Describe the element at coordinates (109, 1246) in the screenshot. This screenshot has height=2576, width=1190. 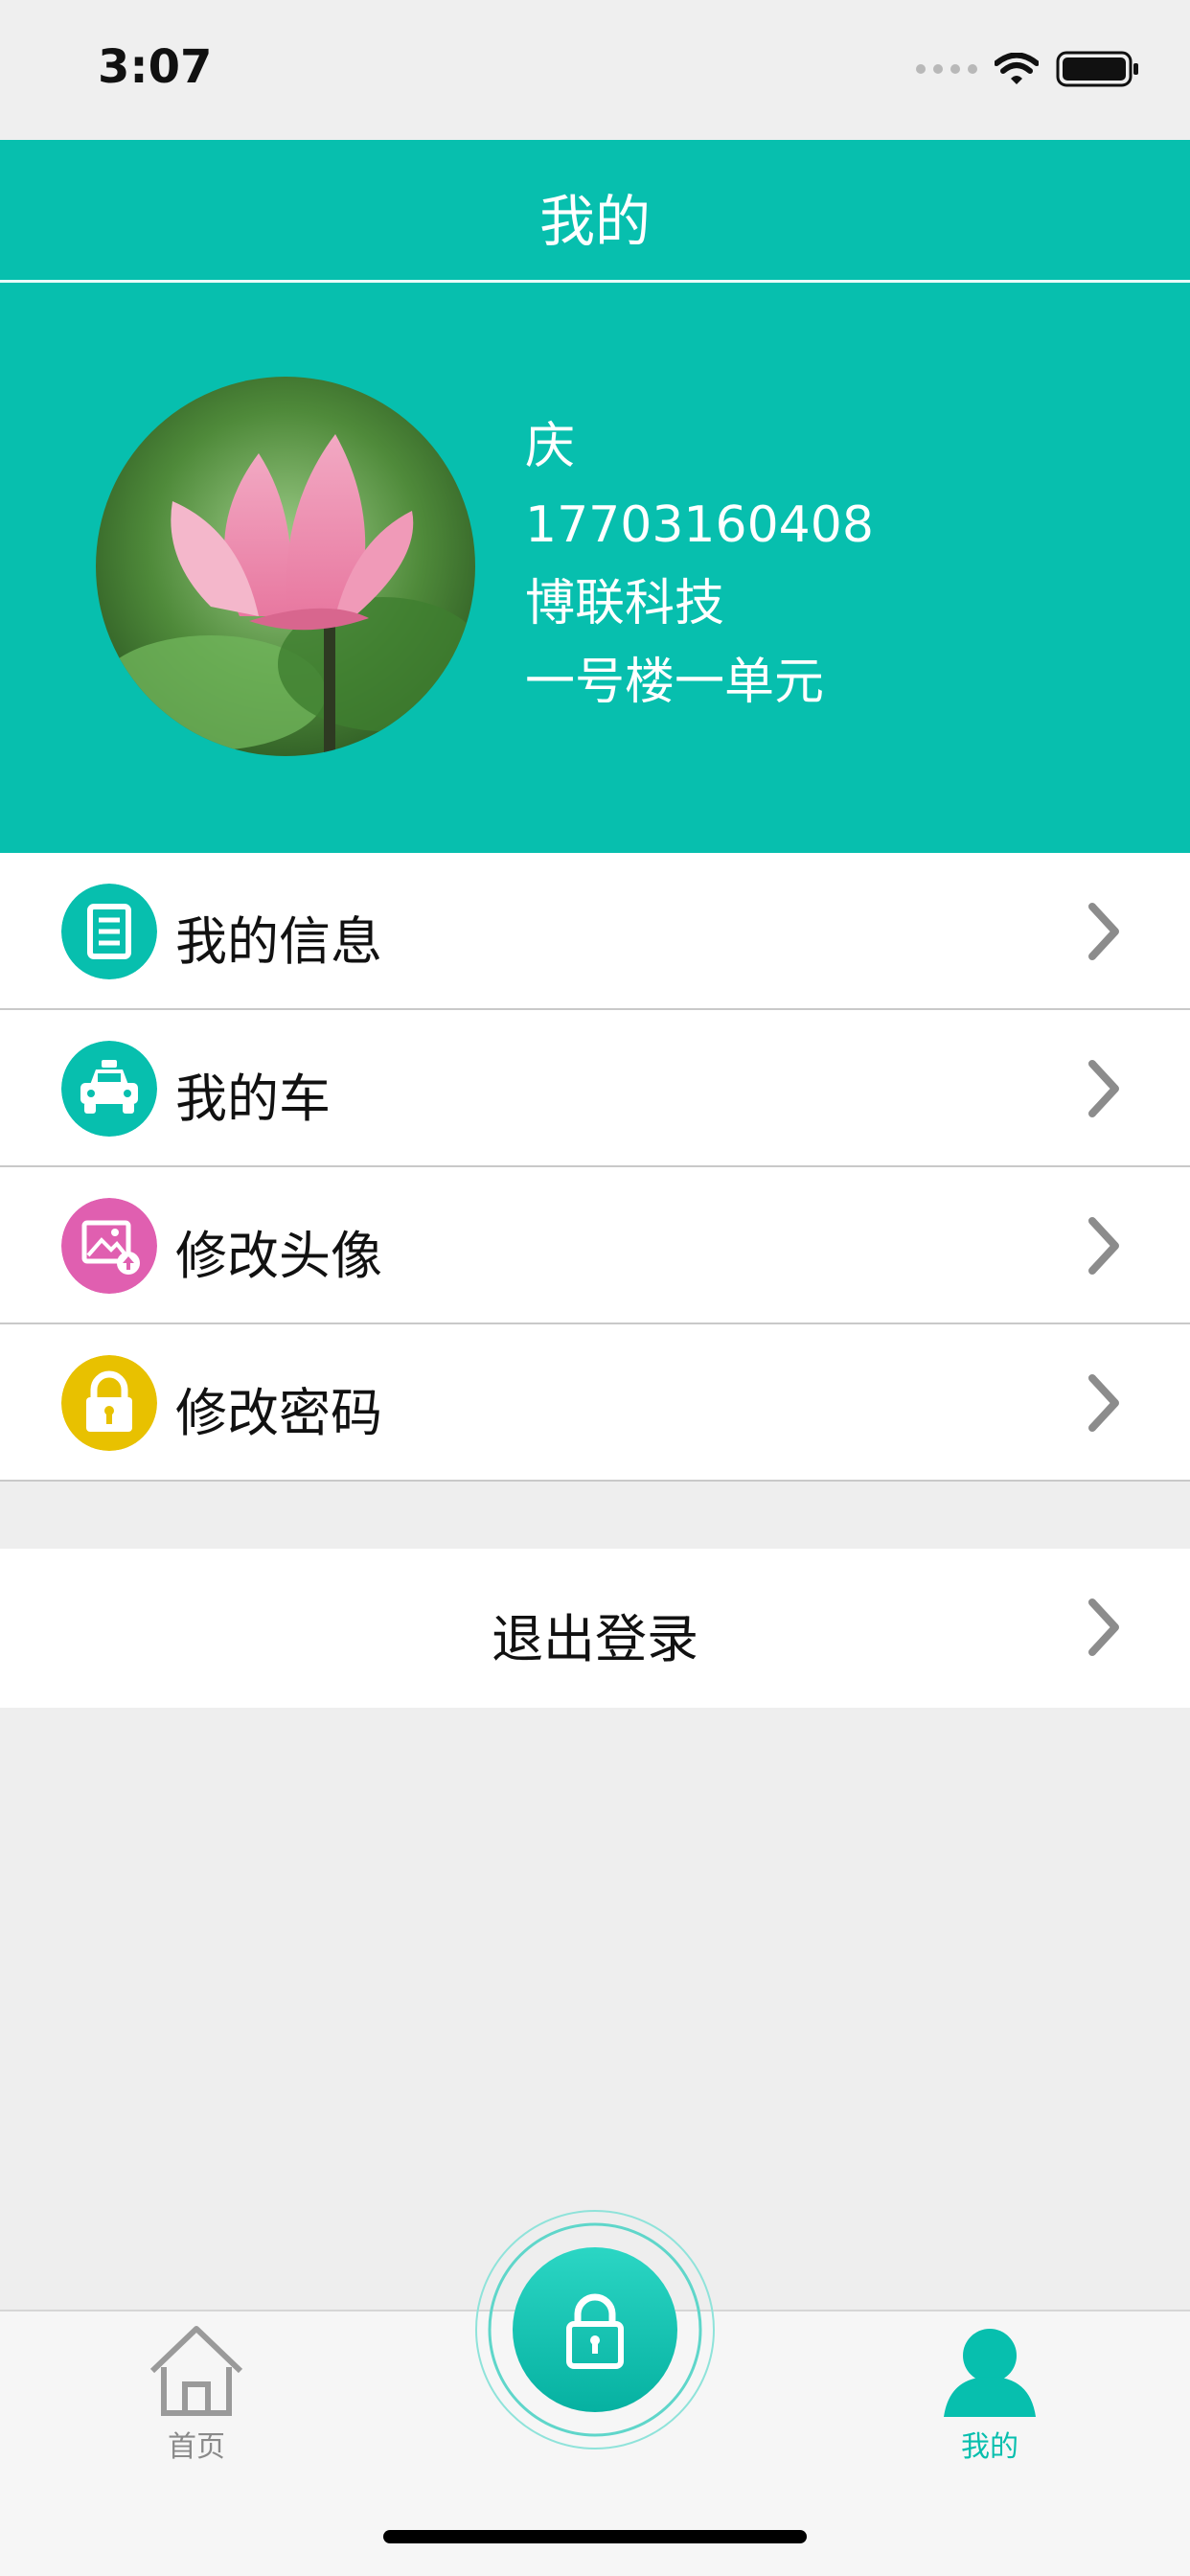
I see `image-upload-icon` at that location.